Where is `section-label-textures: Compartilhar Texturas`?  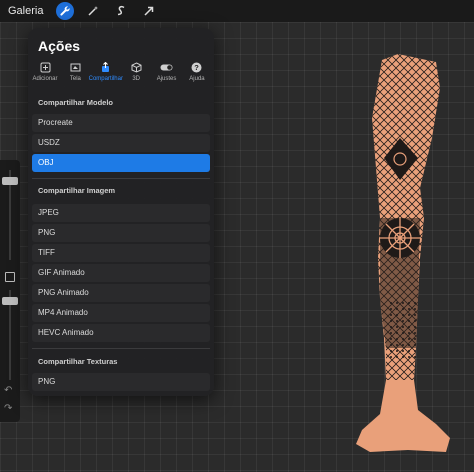 section-label-textures: Compartilhar Texturas is located at coordinates (78, 361).